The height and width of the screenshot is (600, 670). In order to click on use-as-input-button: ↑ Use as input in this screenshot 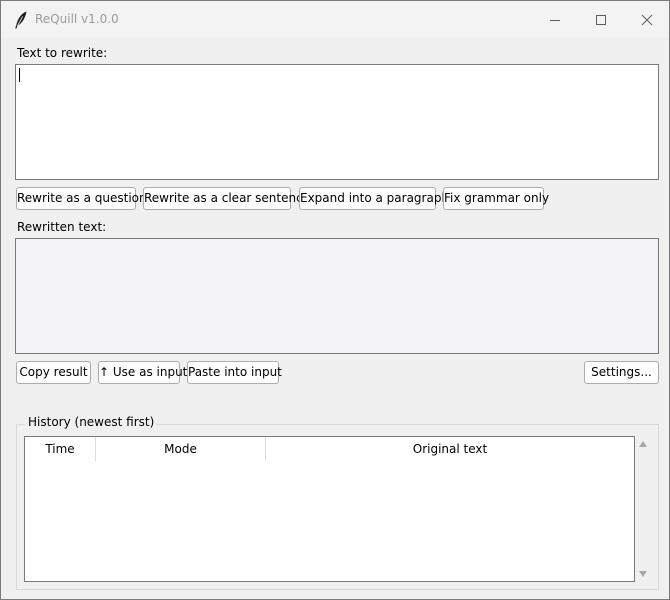, I will do `click(142, 372)`.